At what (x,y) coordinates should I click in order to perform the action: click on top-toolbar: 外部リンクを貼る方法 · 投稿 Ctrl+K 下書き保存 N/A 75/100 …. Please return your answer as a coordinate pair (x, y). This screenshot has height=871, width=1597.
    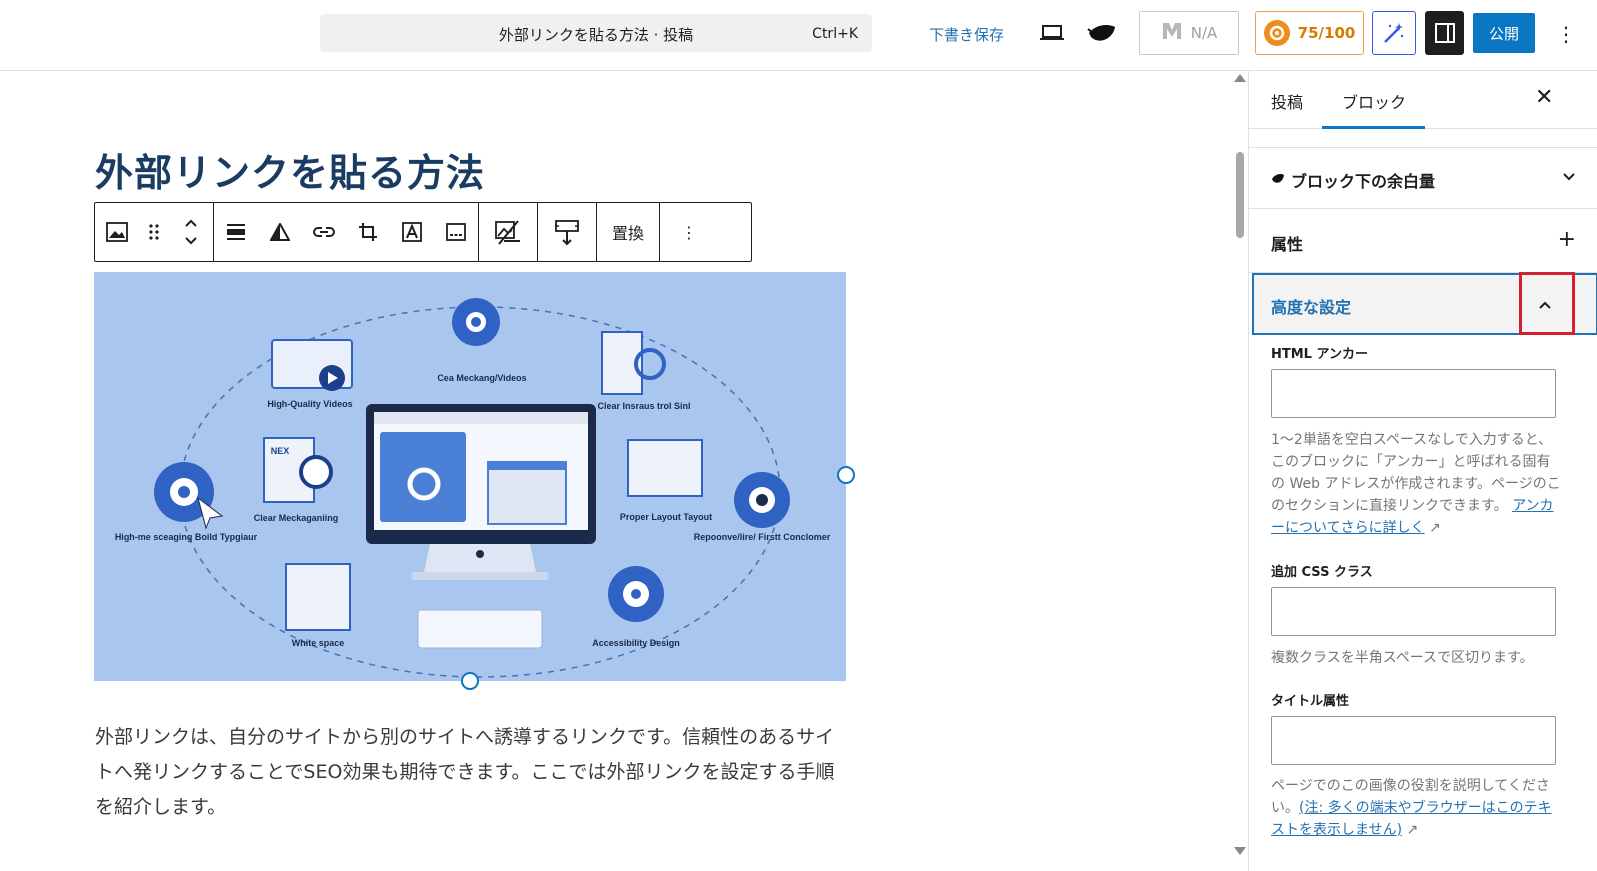
    Looking at the image, I should click on (798, 35).